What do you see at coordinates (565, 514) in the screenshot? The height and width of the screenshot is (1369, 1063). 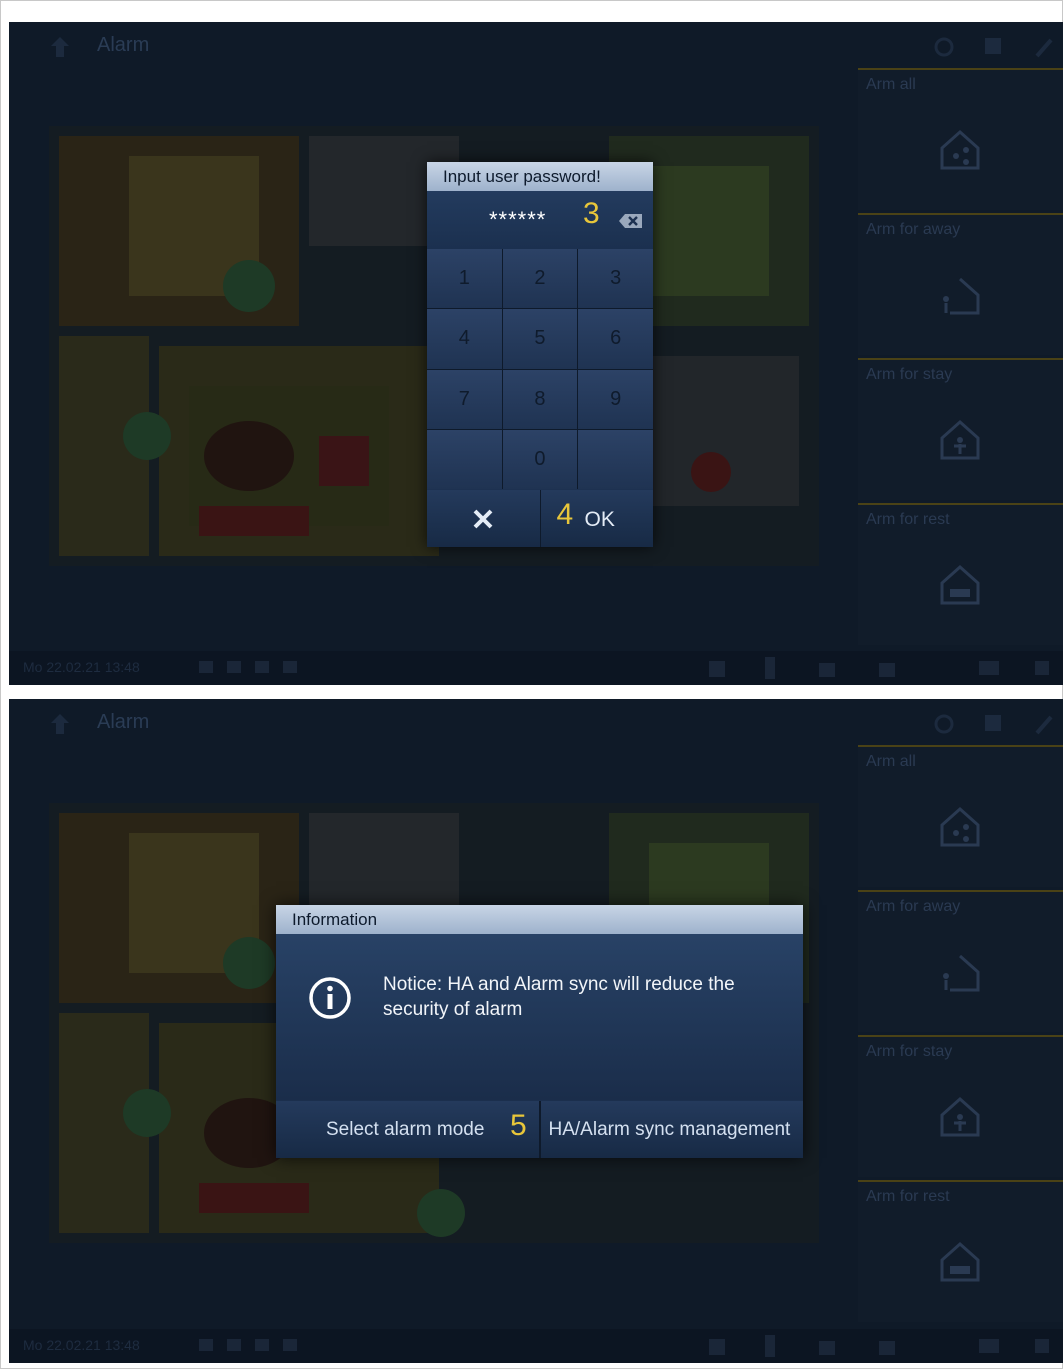 I see `step-label-4: 4` at bounding box center [565, 514].